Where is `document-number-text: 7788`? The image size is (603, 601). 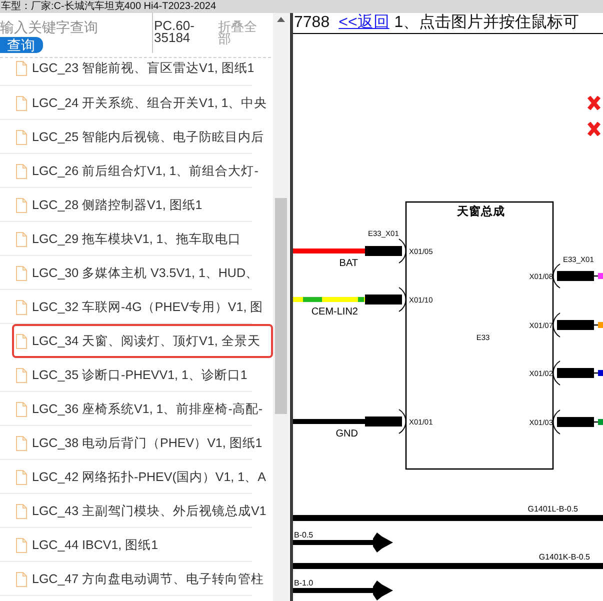 document-number-text: 7788 is located at coordinates (312, 23).